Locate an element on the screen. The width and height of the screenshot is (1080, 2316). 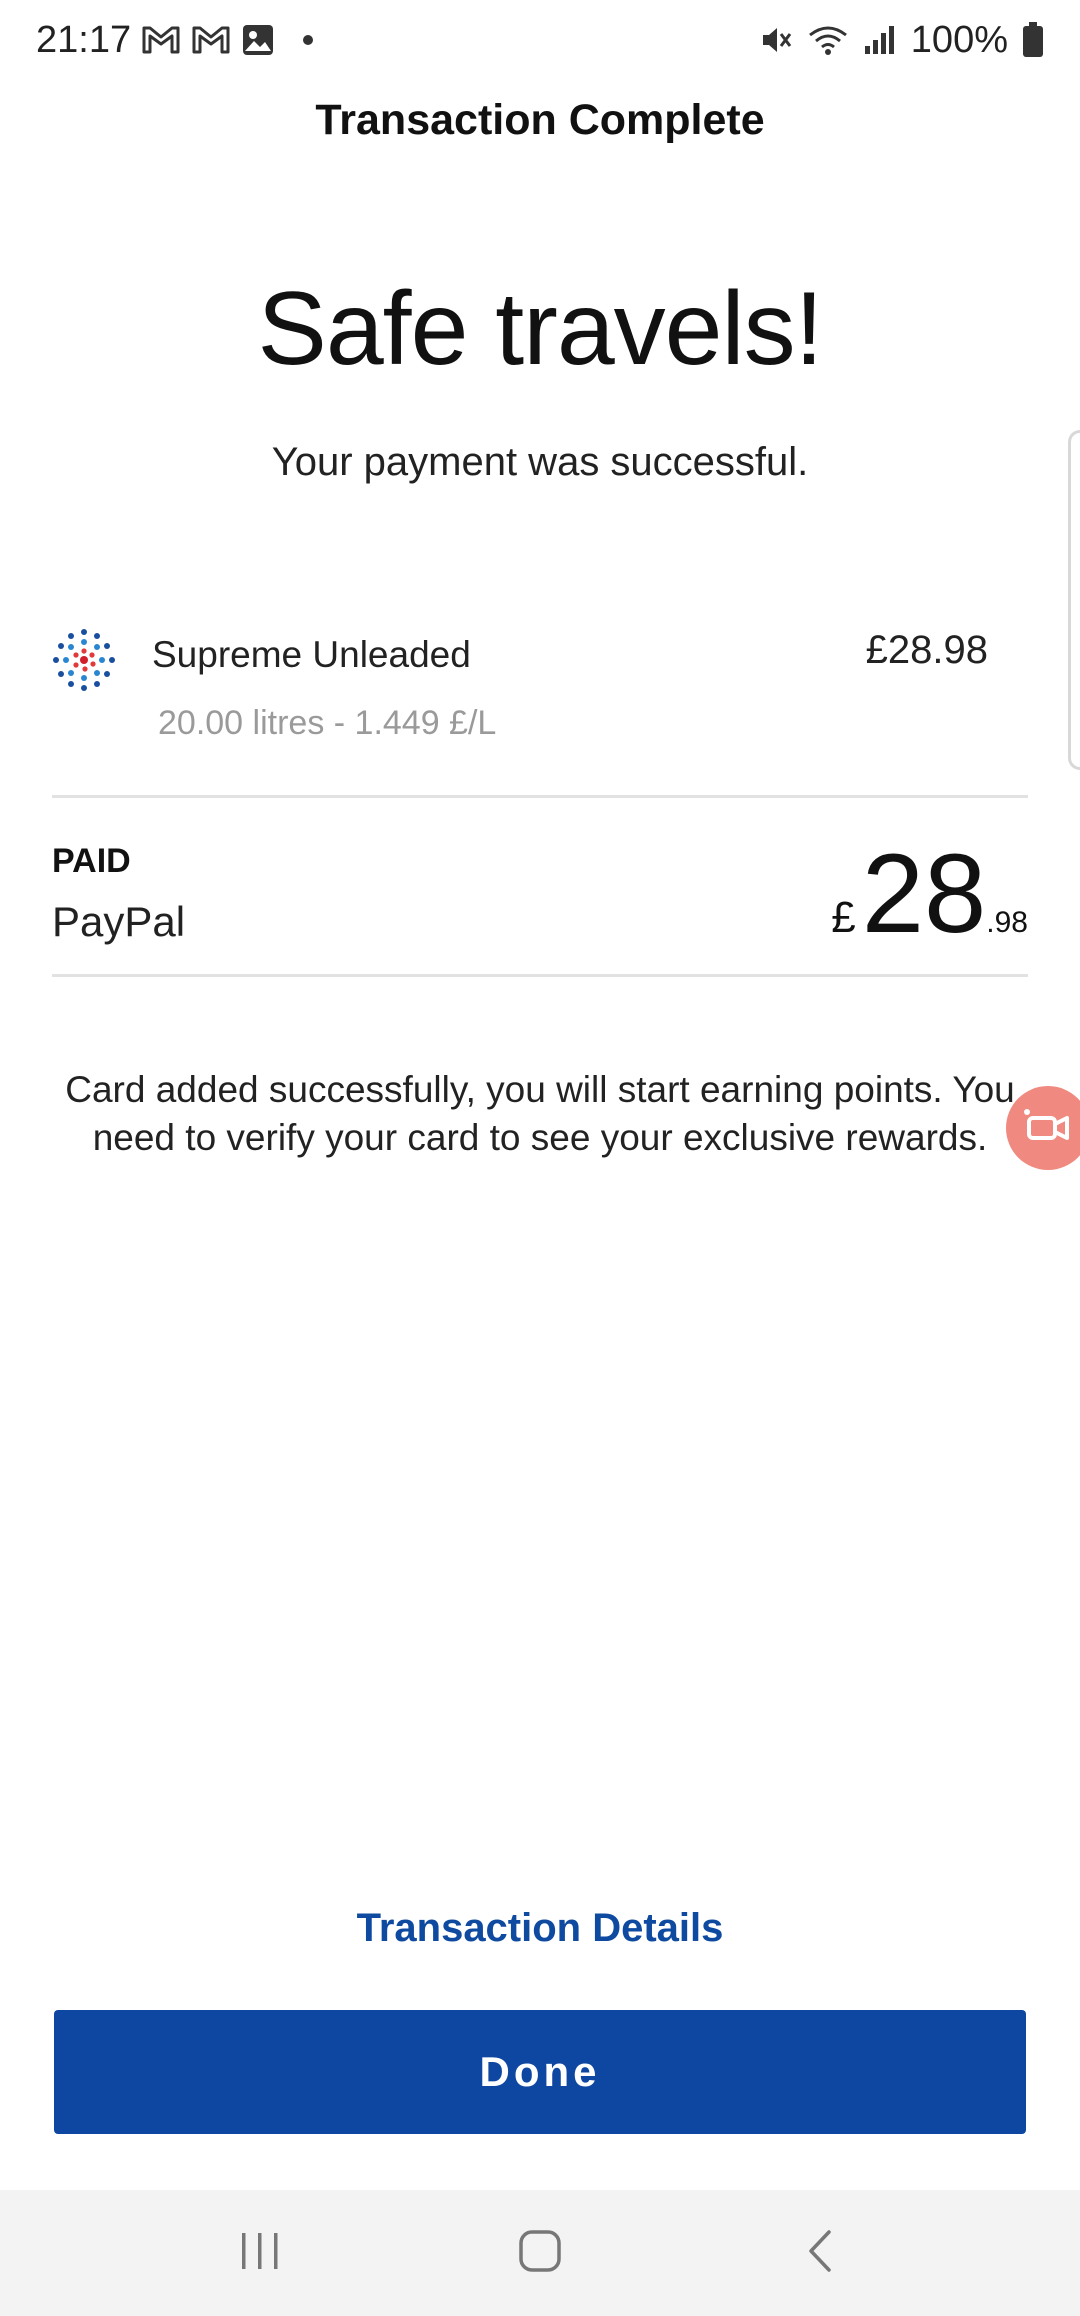
screen-record-button is located at coordinates (1043, 1128).